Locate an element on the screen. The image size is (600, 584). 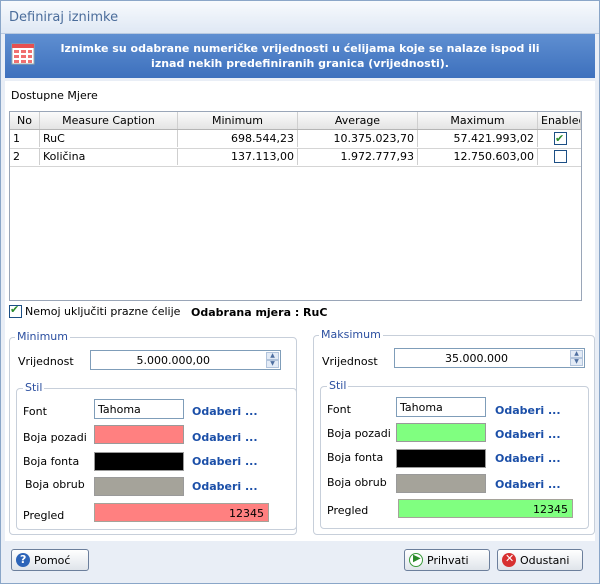
cell-minimum: 137.113,00 is located at coordinates (238, 156).